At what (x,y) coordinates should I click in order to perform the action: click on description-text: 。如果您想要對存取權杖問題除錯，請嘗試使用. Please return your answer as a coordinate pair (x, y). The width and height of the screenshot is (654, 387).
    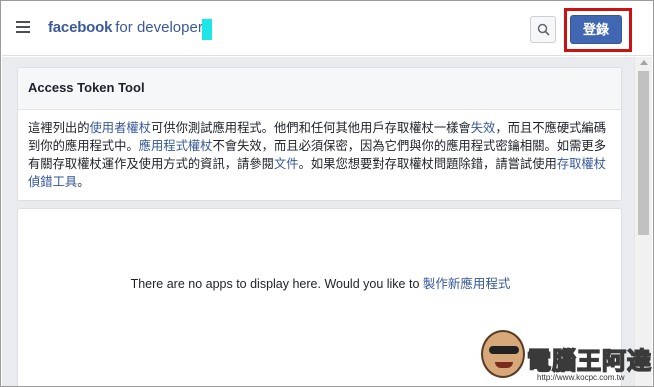
    Looking at the image, I should click on (427, 164).